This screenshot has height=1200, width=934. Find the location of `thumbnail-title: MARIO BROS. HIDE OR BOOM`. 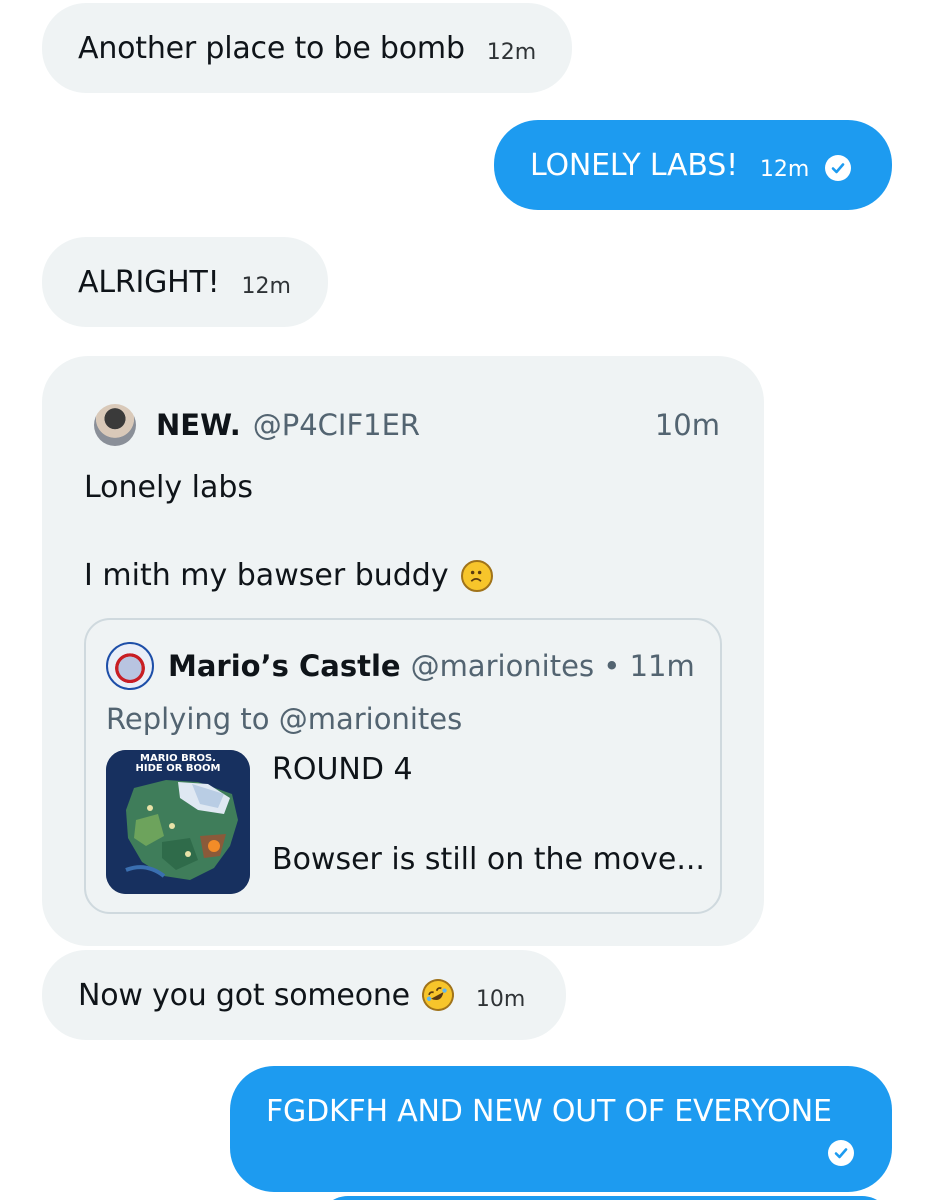

thumbnail-title: MARIO BROS. HIDE OR BOOM is located at coordinates (178, 764).